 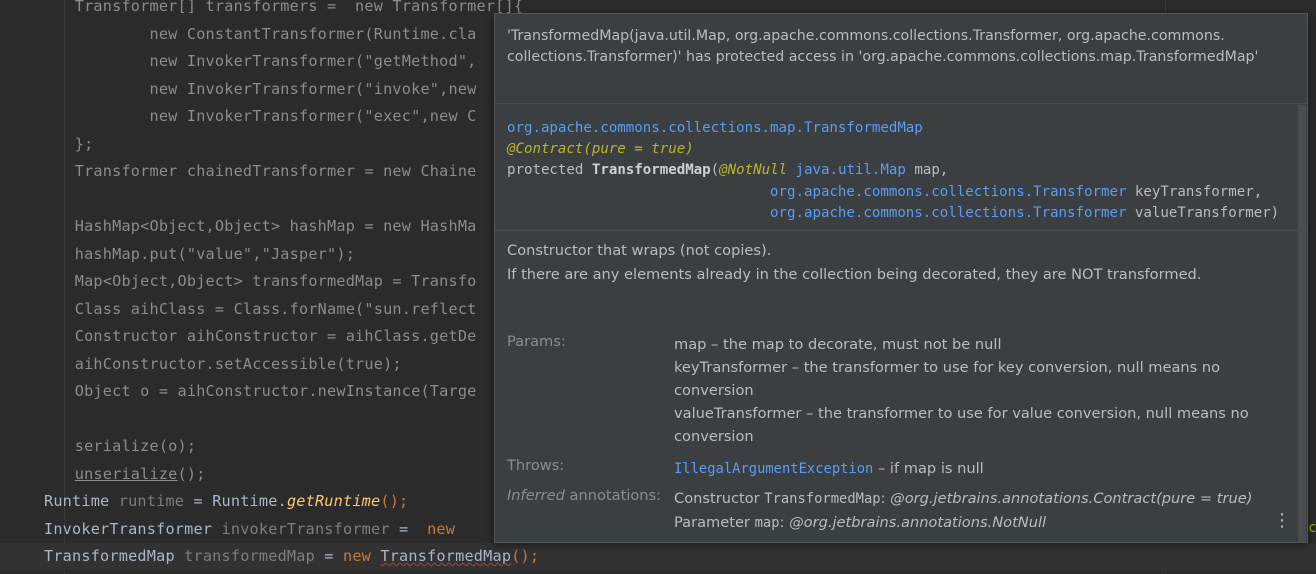 I want to click on scrollbar, so click(x=1302, y=323).